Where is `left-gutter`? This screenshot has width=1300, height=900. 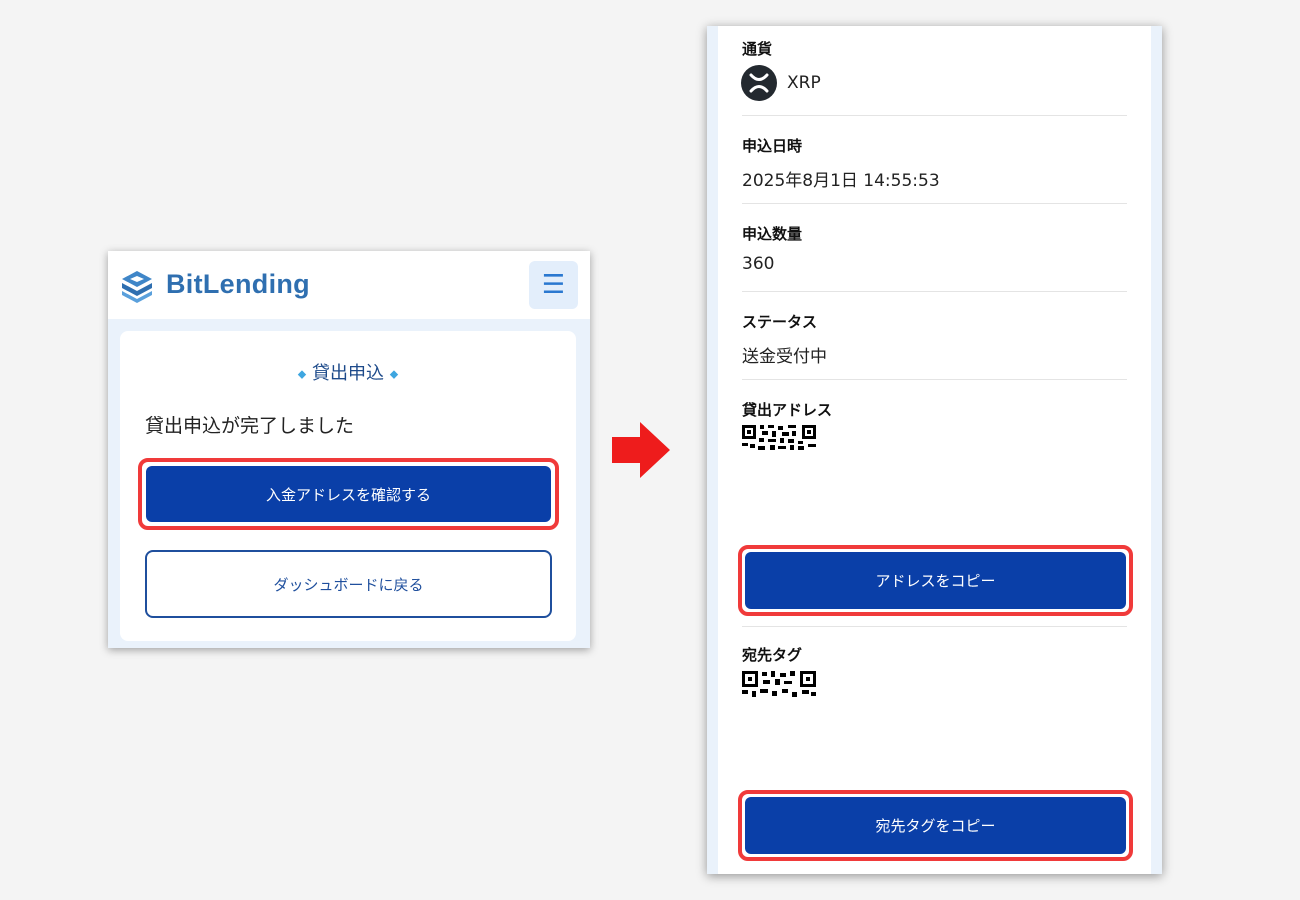 left-gutter is located at coordinates (712, 450).